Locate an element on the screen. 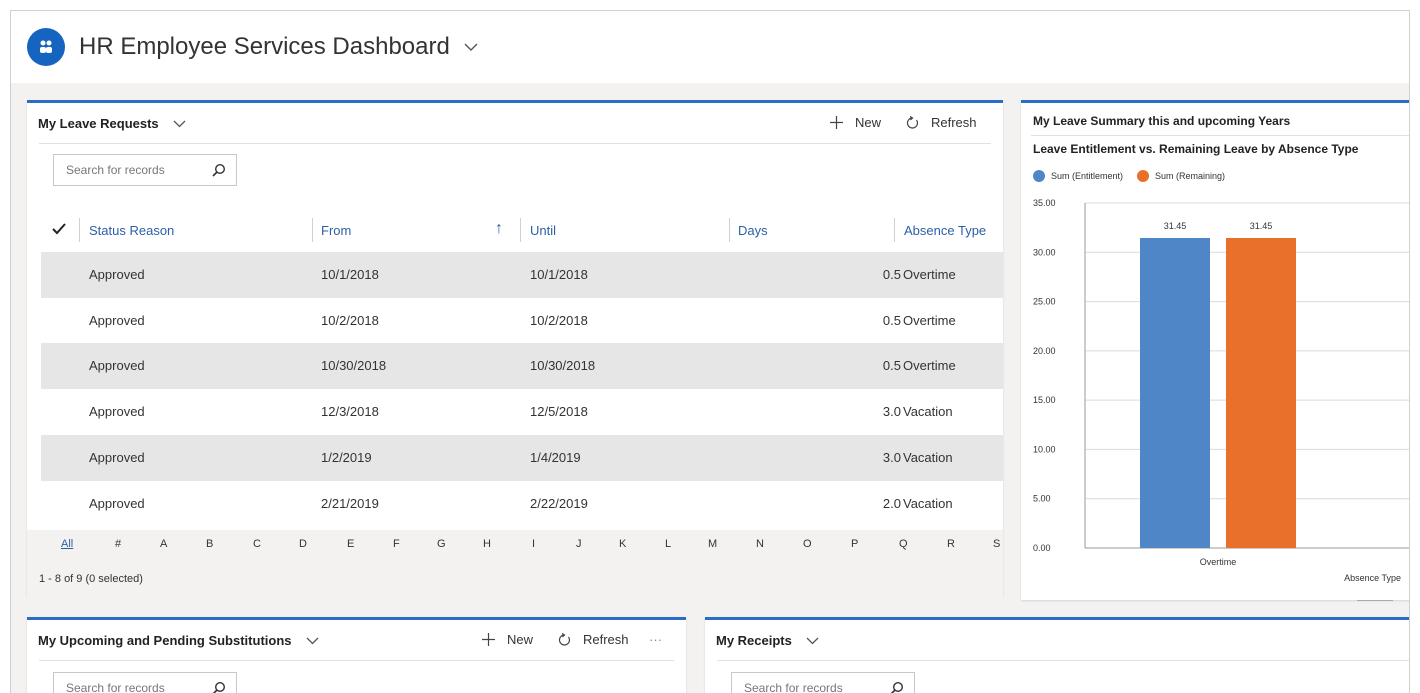 This screenshot has height=693, width=1420. alpha-filter-item: S is located at coordinates (996, 544).